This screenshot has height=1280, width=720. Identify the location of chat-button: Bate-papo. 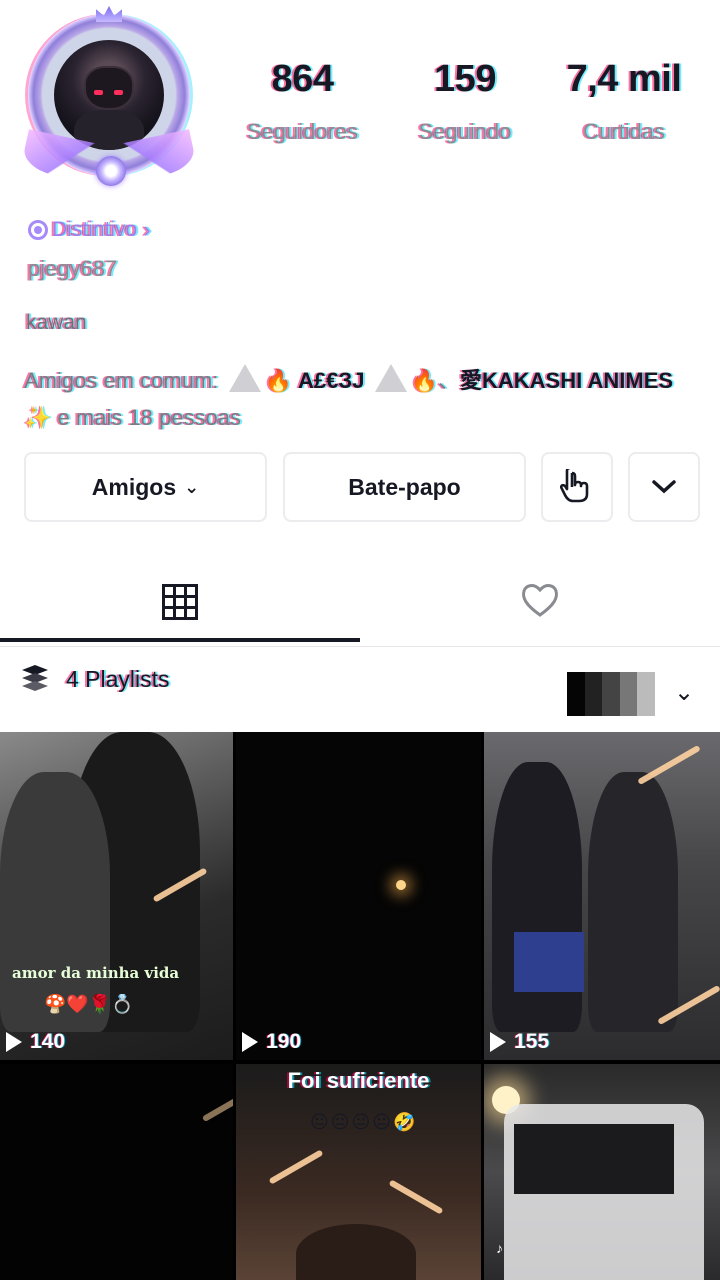
(404, 487).